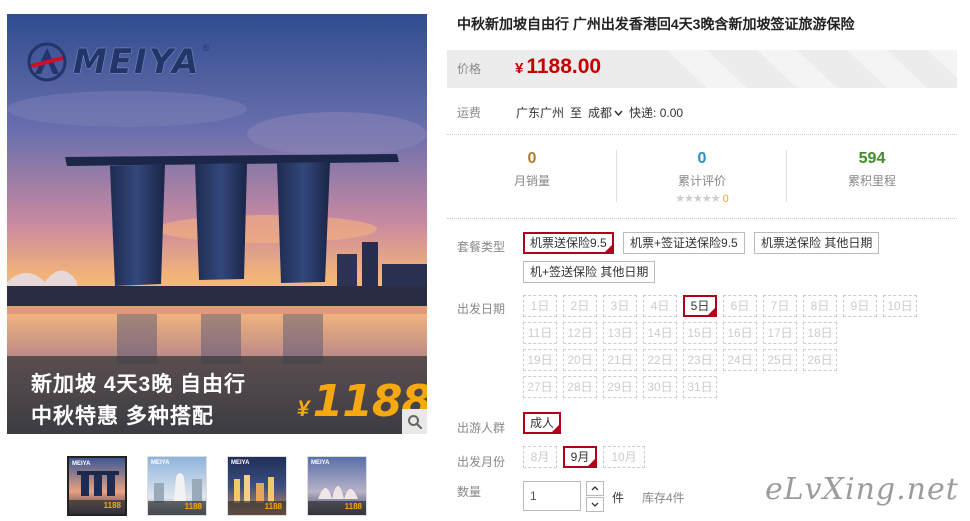 The height and width of the screenshot is (521, 970). I want to click on price-value: ¥1188.00, so click(558, 67).